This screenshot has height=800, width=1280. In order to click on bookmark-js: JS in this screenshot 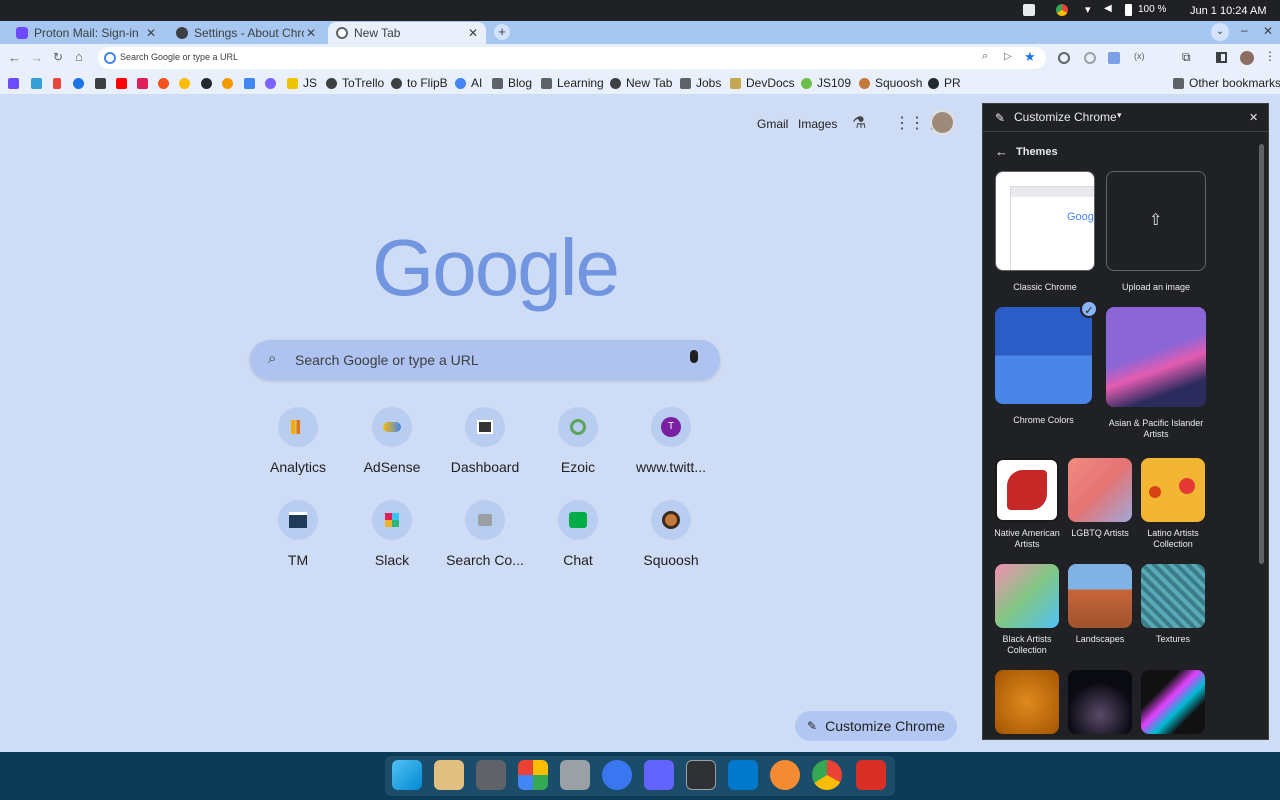, I will do `click(302, 83)`.